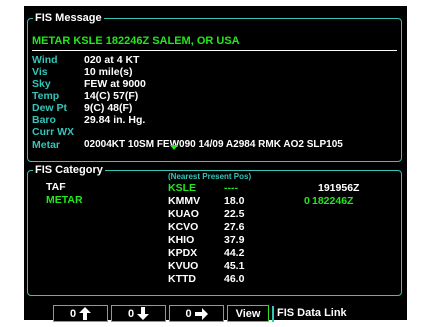 This screenshot has width=430, height=327. What do you see at coordinates (234, 214) in the screenshot?
I see `station-dist: 22.5` at bounding box center [234, 214].